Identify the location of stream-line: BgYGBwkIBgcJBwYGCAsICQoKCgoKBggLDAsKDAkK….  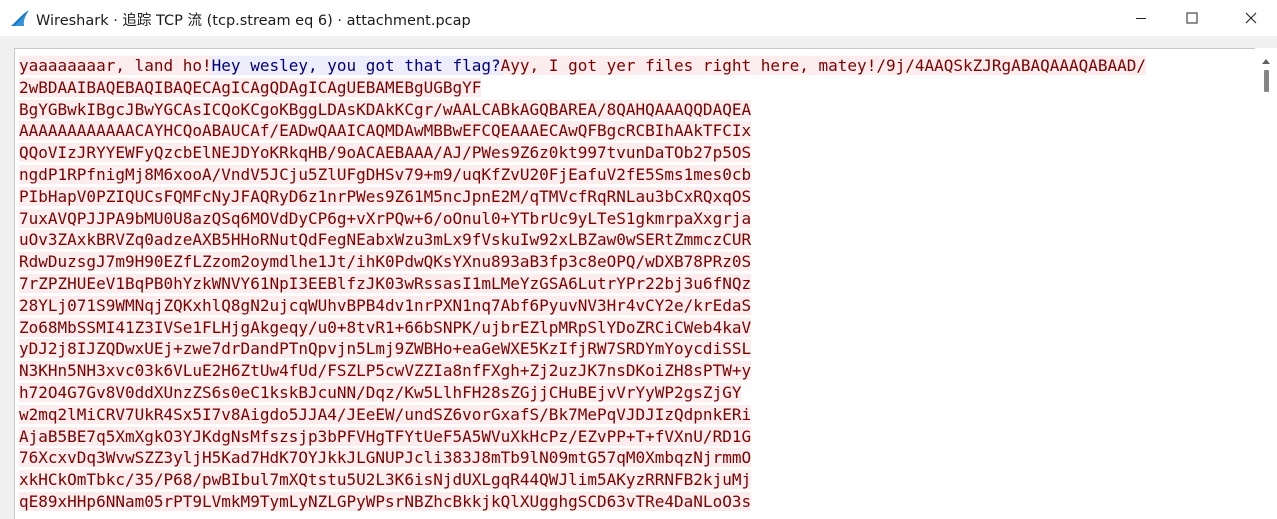
(634, 110).